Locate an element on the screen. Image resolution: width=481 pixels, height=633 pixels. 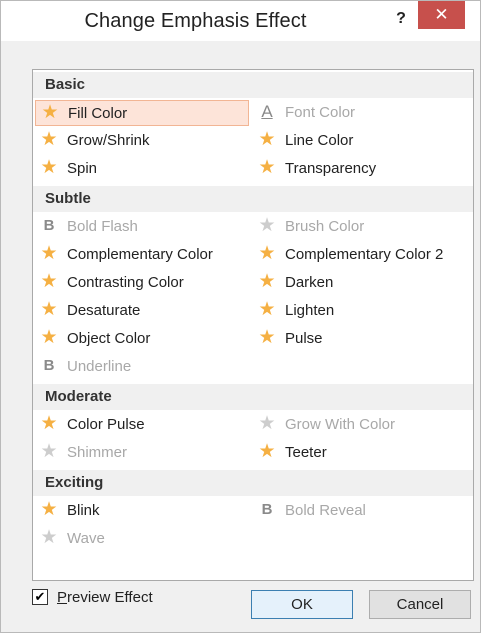
preview-effect-label: Preview Effect is located at coordinates (105, 597).